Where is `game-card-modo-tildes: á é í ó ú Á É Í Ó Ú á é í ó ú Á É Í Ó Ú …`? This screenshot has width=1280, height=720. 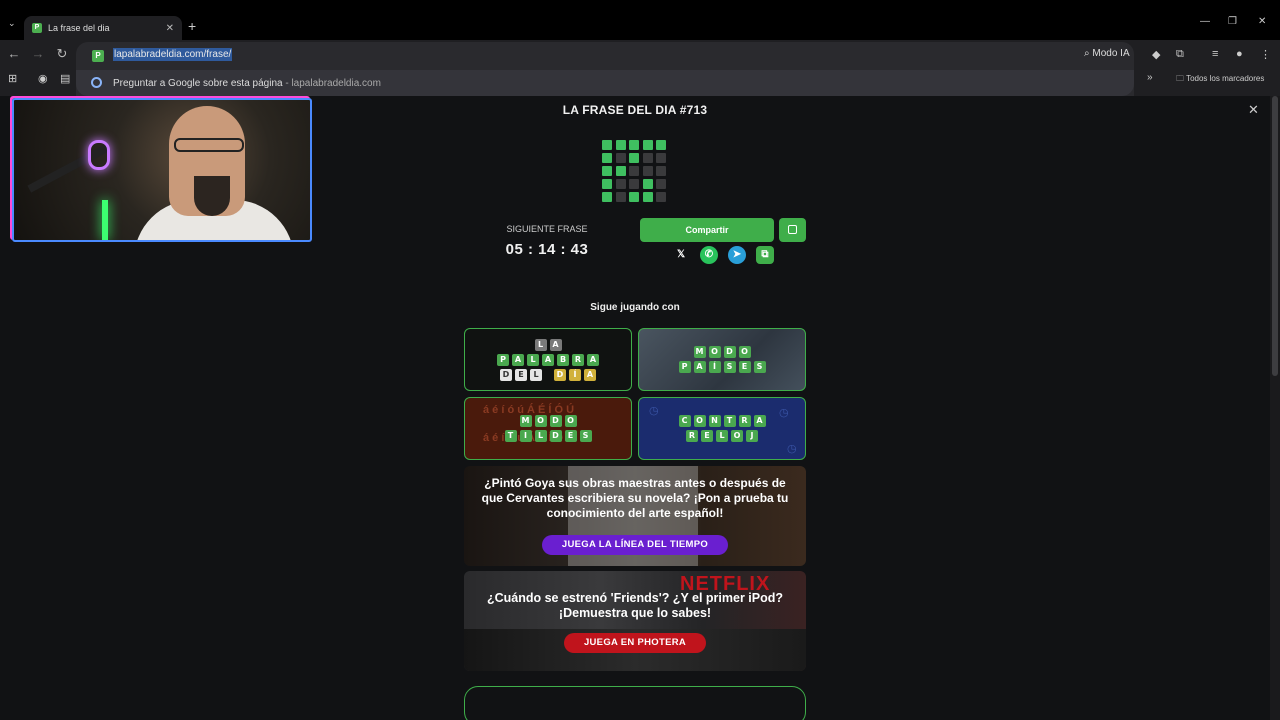
game-card-modo-tildes: á é í ó ú Á É Í Ó Ú á é í ó ú Á É Í Ó Ú … is located at coordinates (548, 428).